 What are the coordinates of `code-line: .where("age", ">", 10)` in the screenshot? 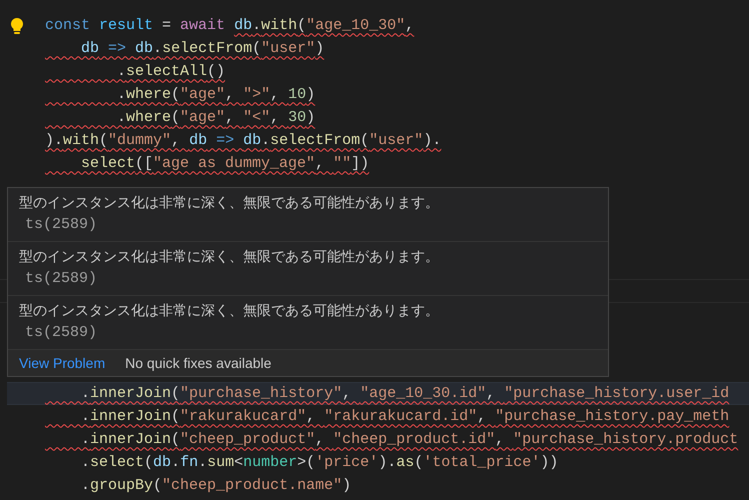 It's located at (216, 94).